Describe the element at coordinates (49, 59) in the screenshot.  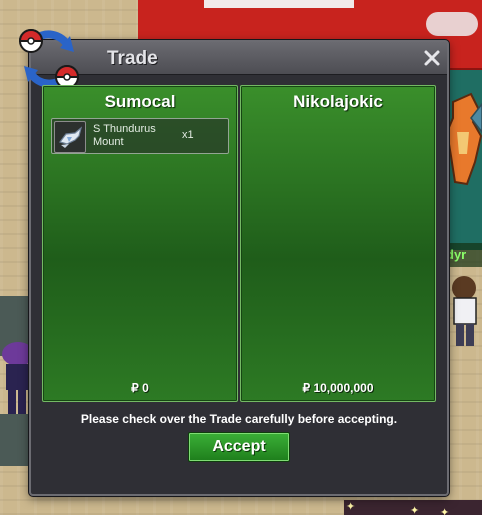
I see `trade-arrows-pokeball-icon` at that location.